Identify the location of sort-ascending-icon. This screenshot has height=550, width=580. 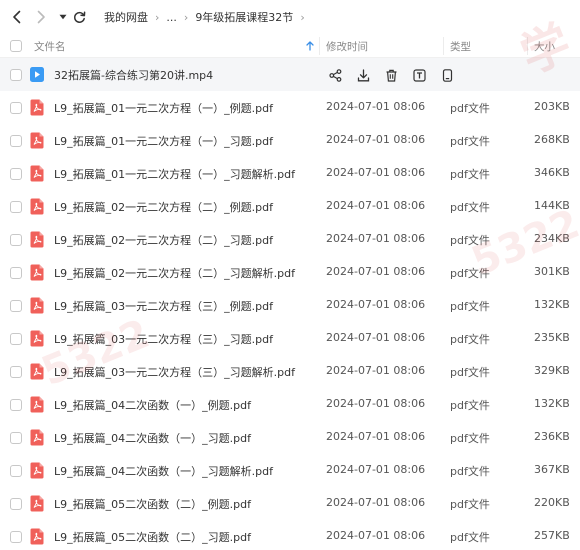
(310, 46).